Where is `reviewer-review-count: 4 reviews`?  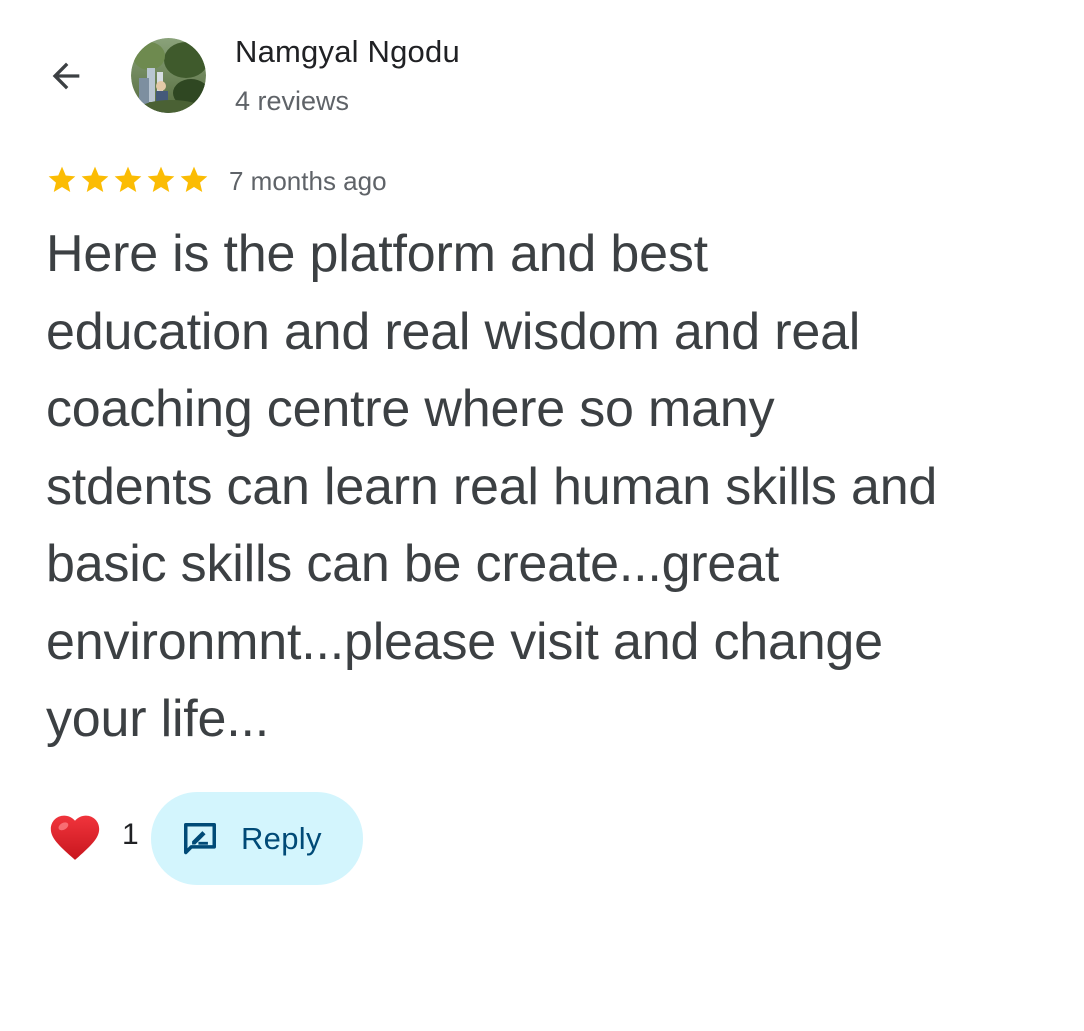 reviewer-review-count: 4 reviews is located at coordinates (292, 101).